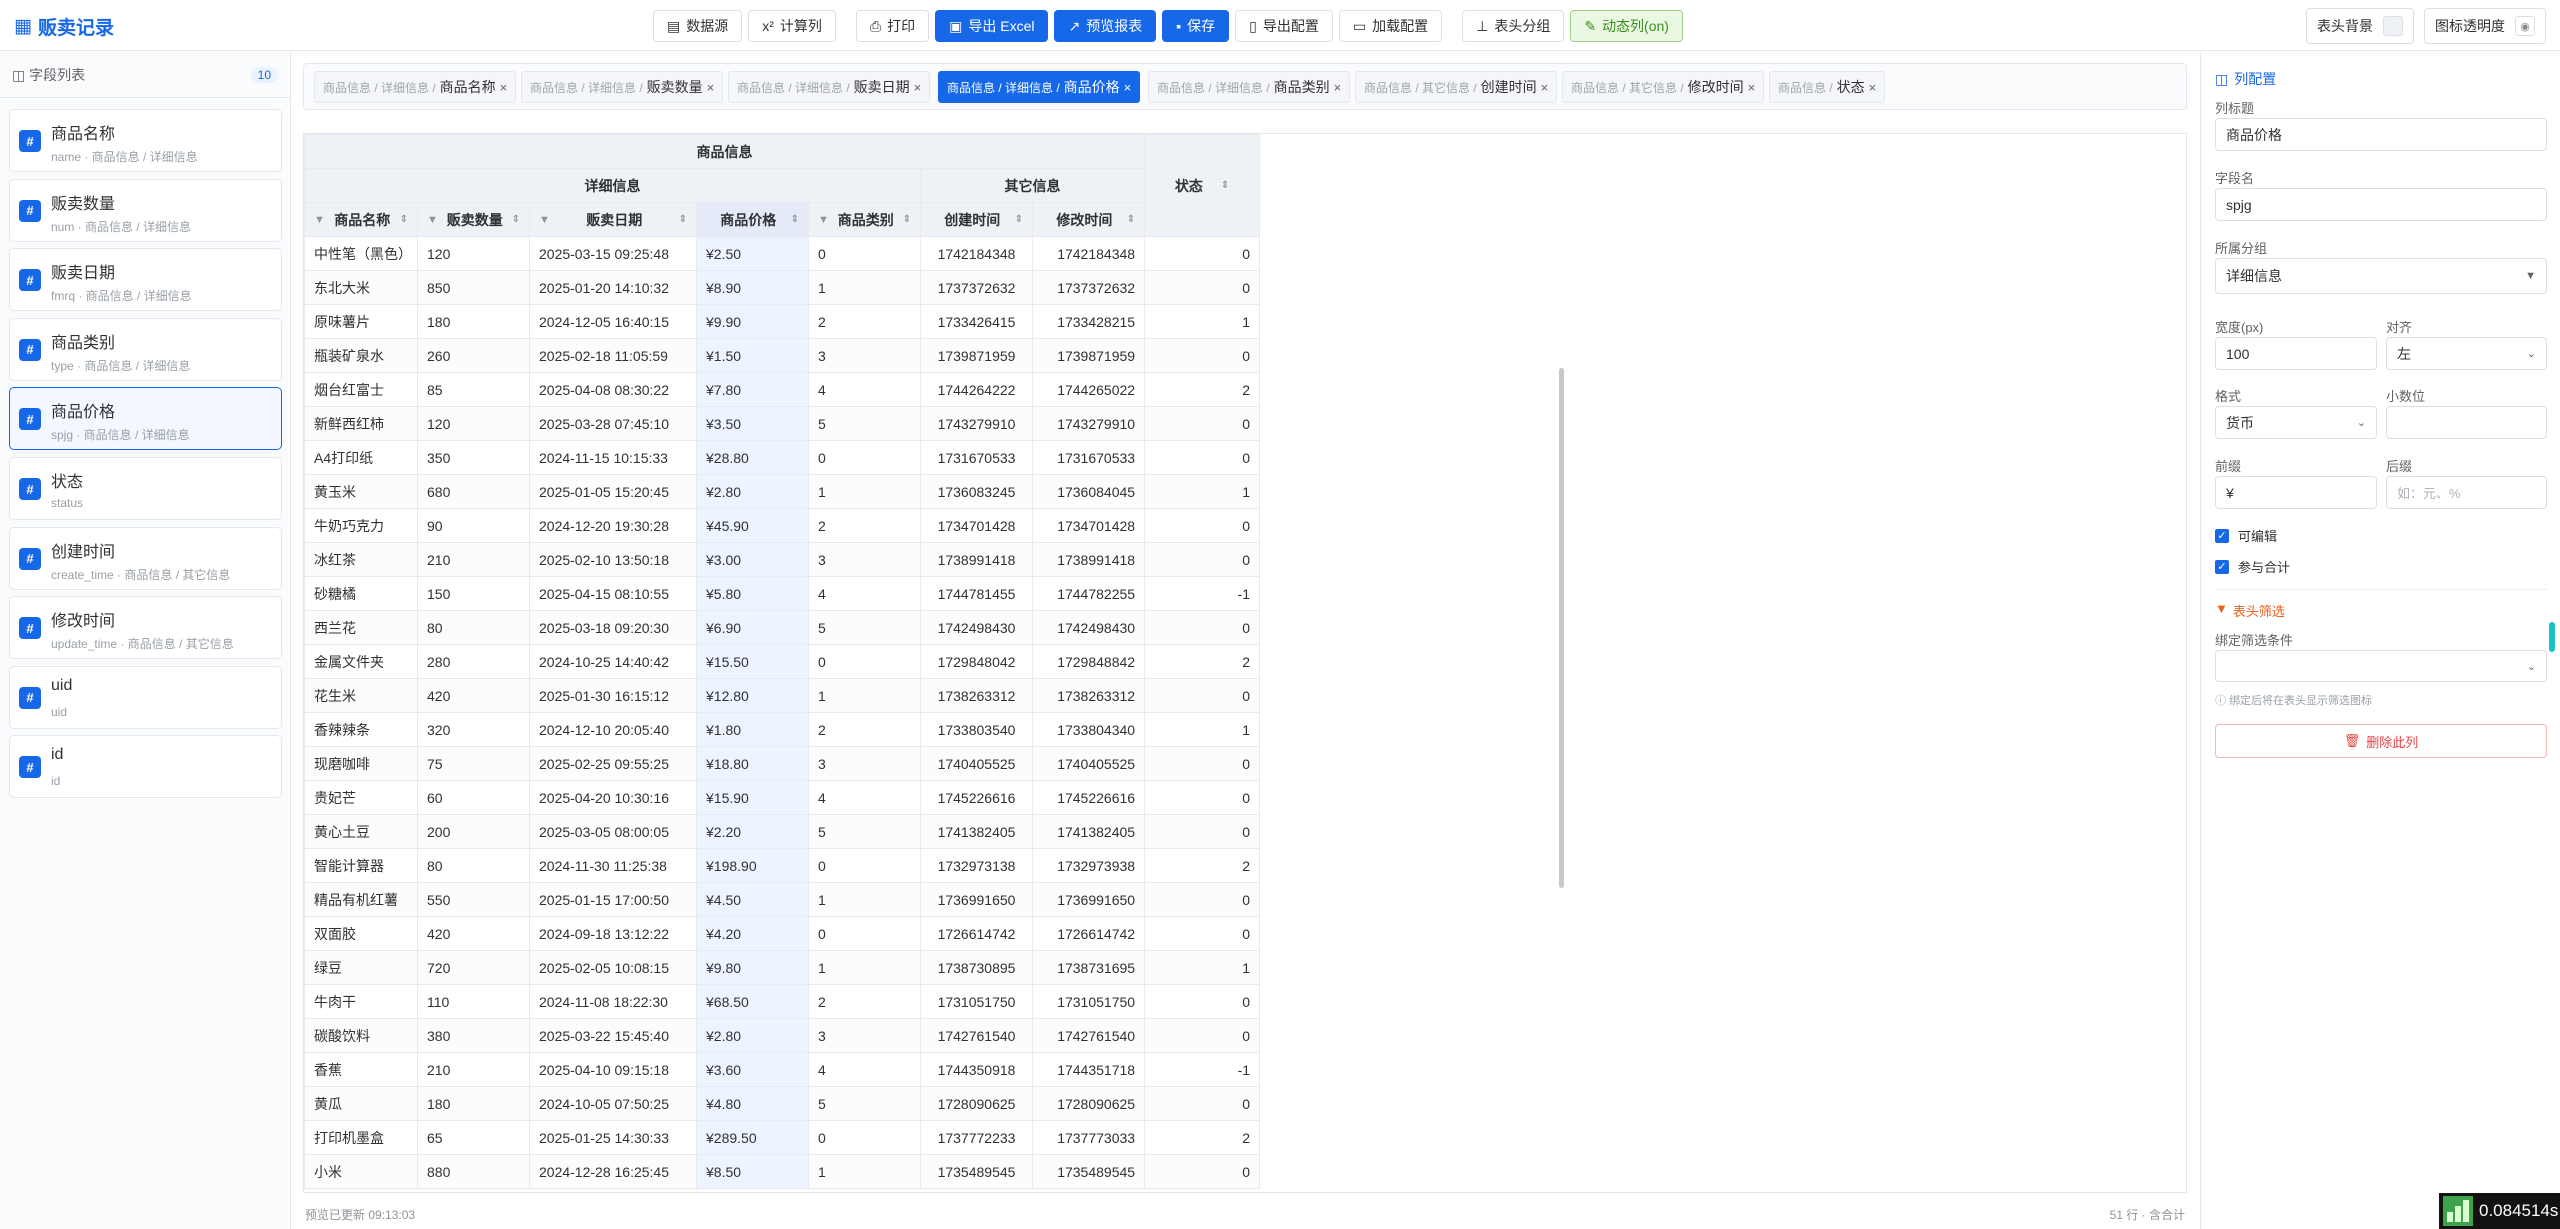 The height and width of the screenshot is (1229, 2560). What do you see at coordinates (613, 763) in the screenshot?
I see `table-cell: 2025-02-25 09:55:25` at bounding box center [613, 763].